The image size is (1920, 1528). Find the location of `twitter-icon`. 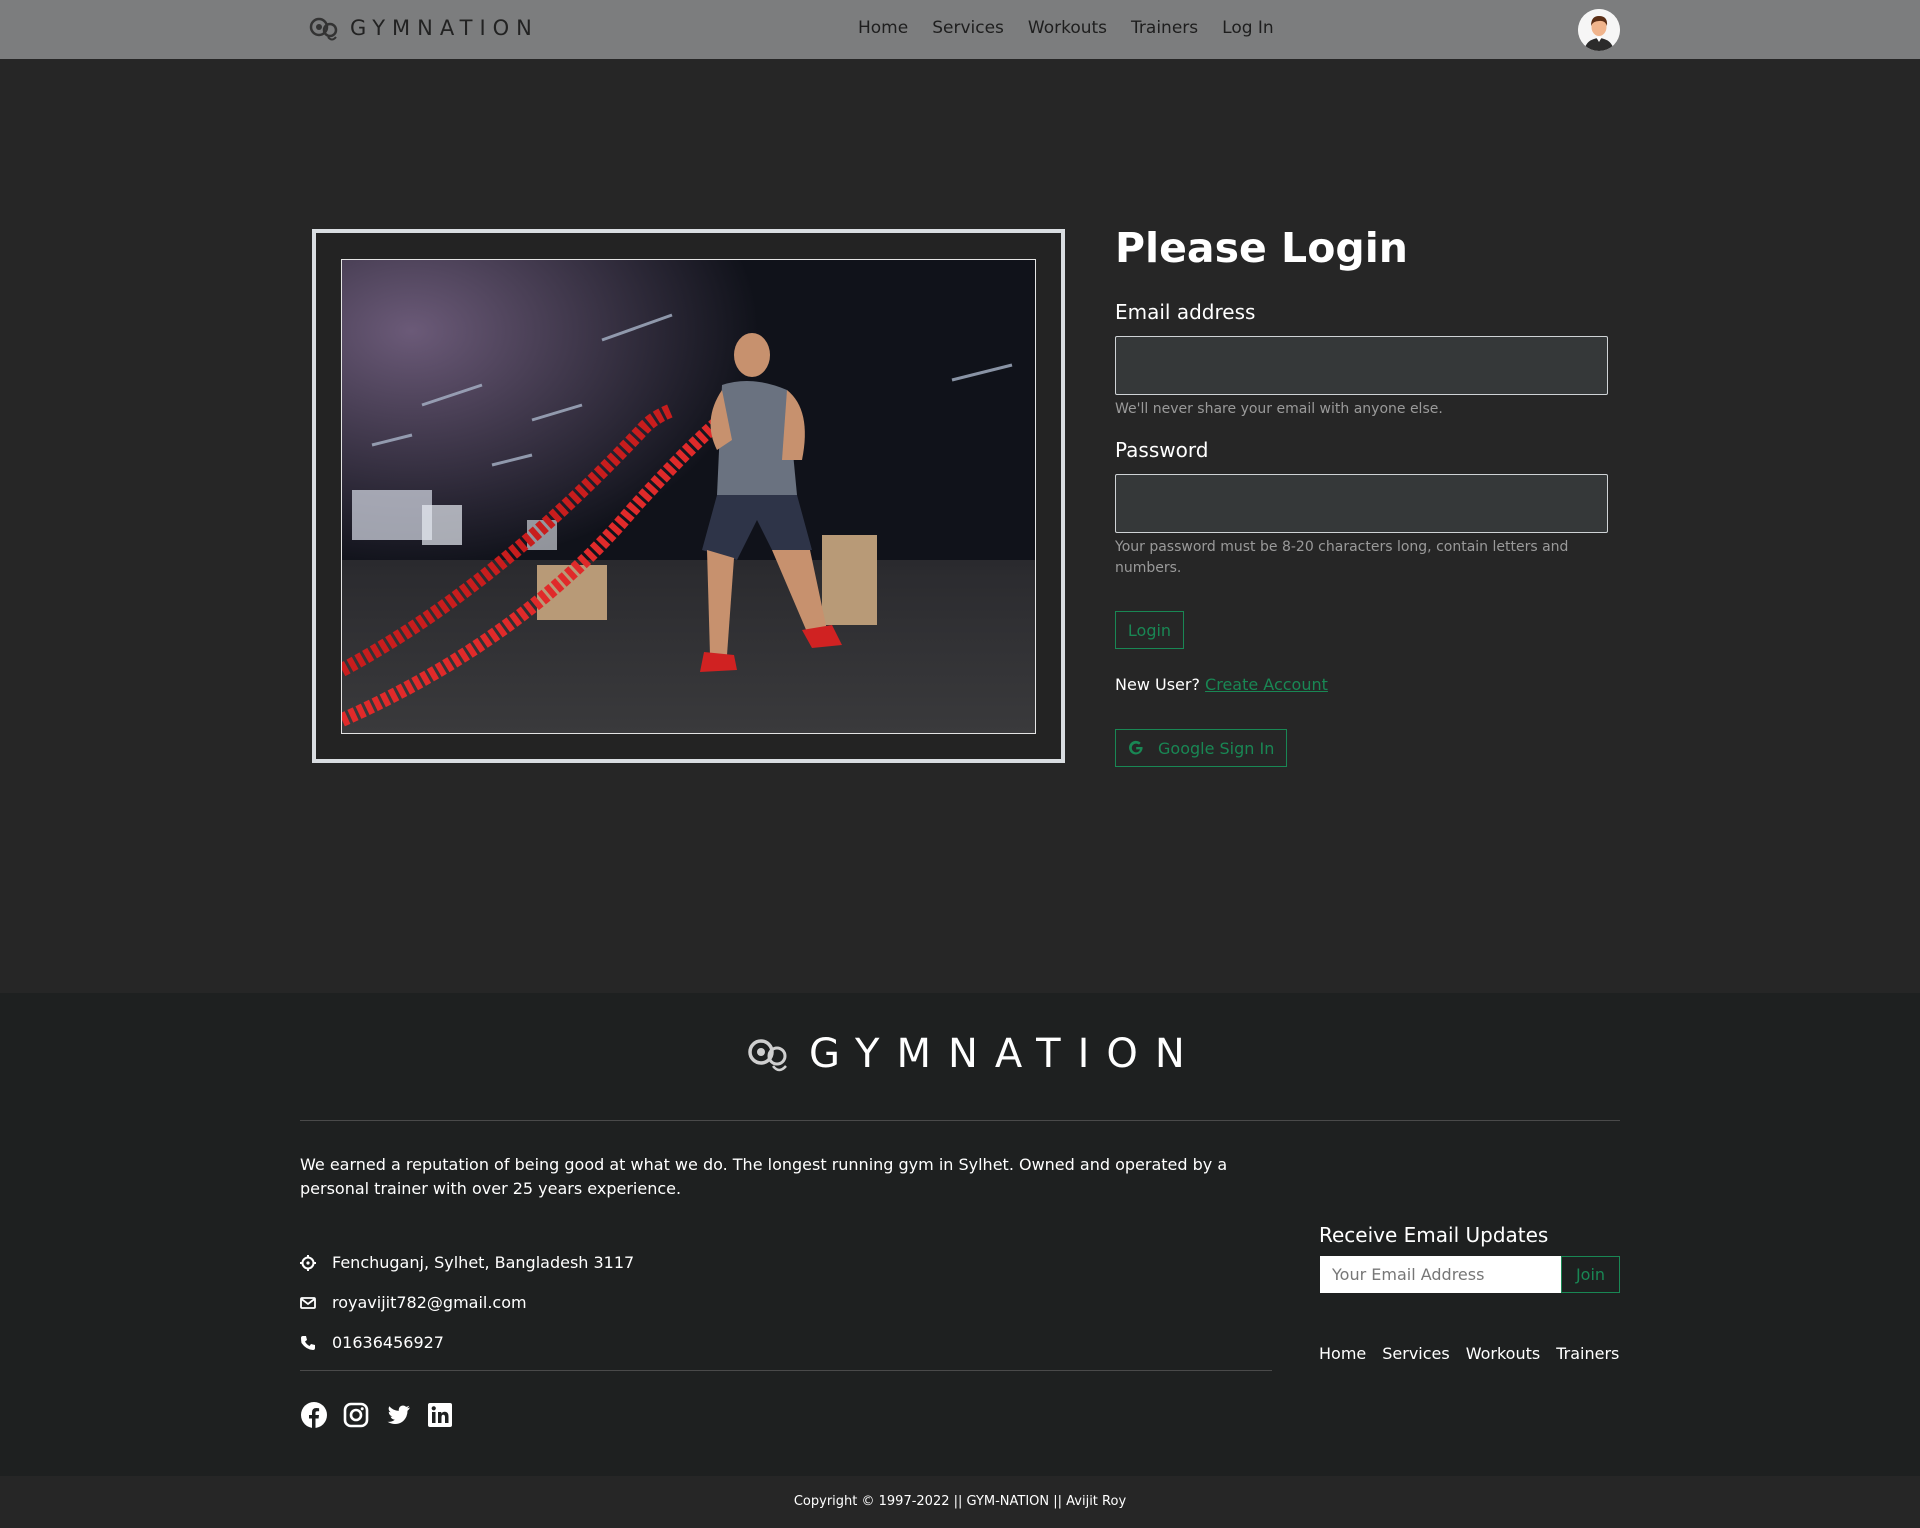

twitter-icon is located at coordinates (398, 1415).